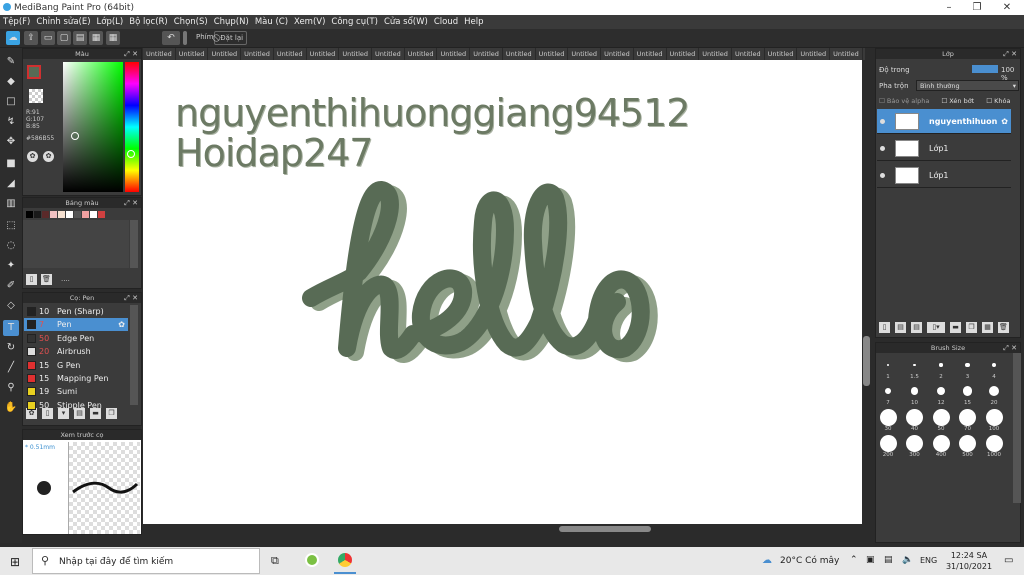 This screenshot has height=575, width=1024. Describe the element at coordinates (191, 22) in the screenshot. I see `menu-item-4: Chọn(S)` at that location.